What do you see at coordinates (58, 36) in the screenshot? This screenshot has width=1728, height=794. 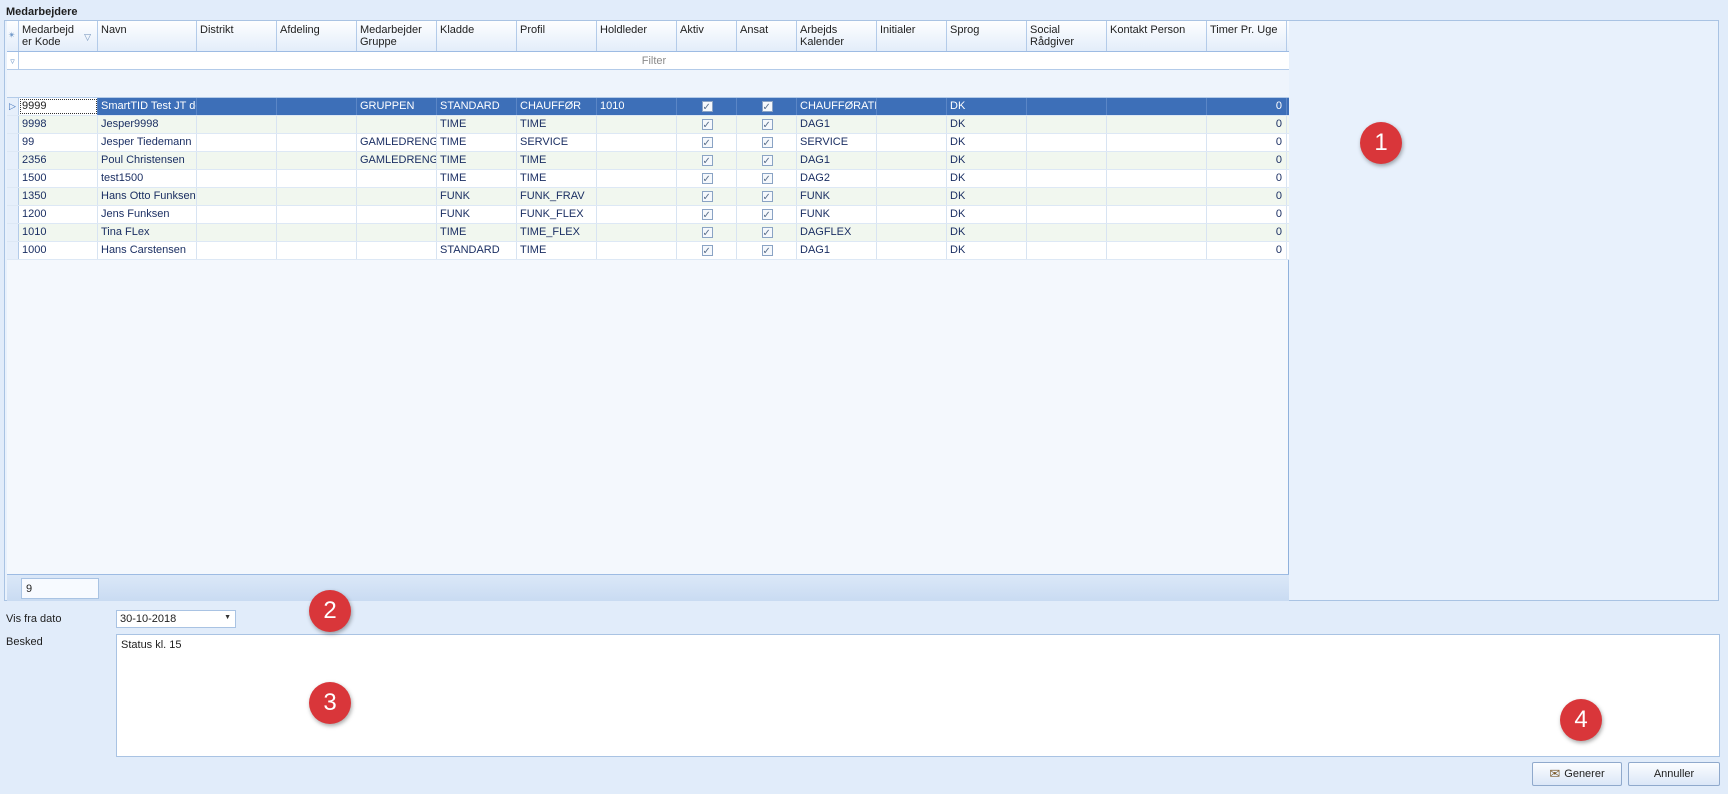 I see `column-header-kode: Medarbejd er Kode ▽` at bounding box center [58, 36].